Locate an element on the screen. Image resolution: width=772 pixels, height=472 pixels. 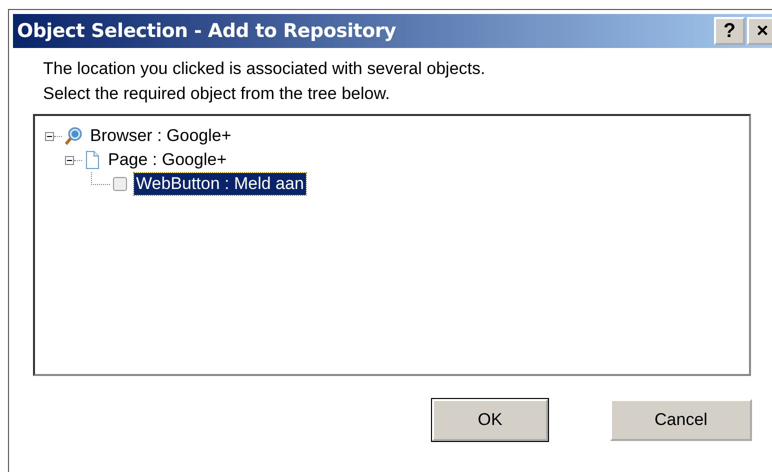
tree-item: Browser : Google+ is located at coordinates (161, 136).